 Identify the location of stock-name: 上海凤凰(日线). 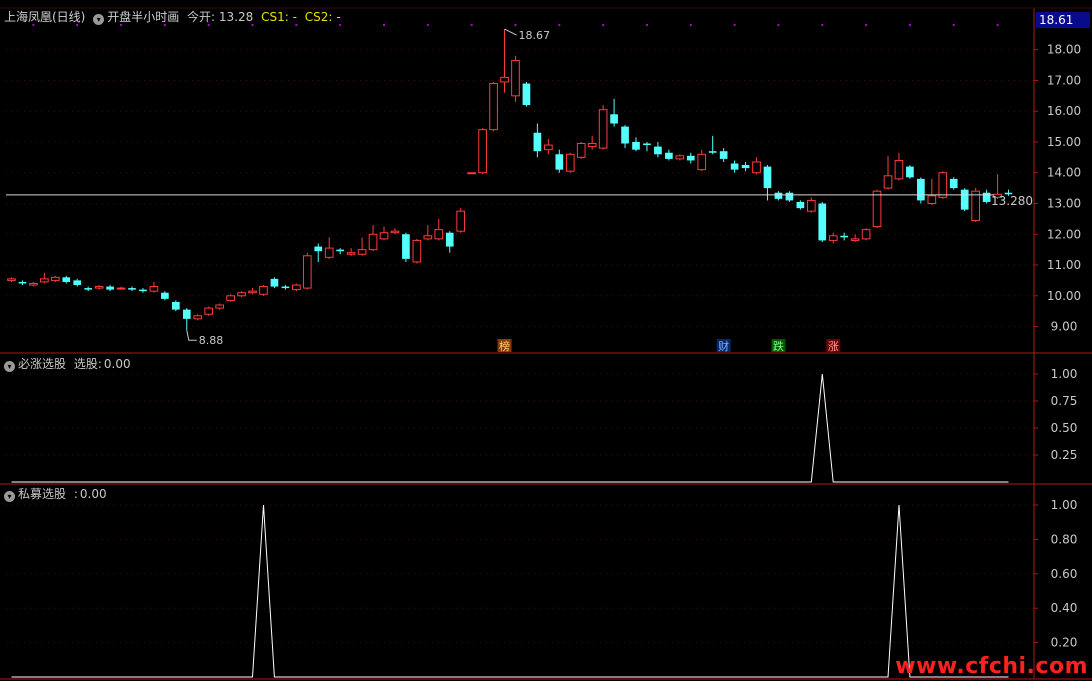
(44, 17).